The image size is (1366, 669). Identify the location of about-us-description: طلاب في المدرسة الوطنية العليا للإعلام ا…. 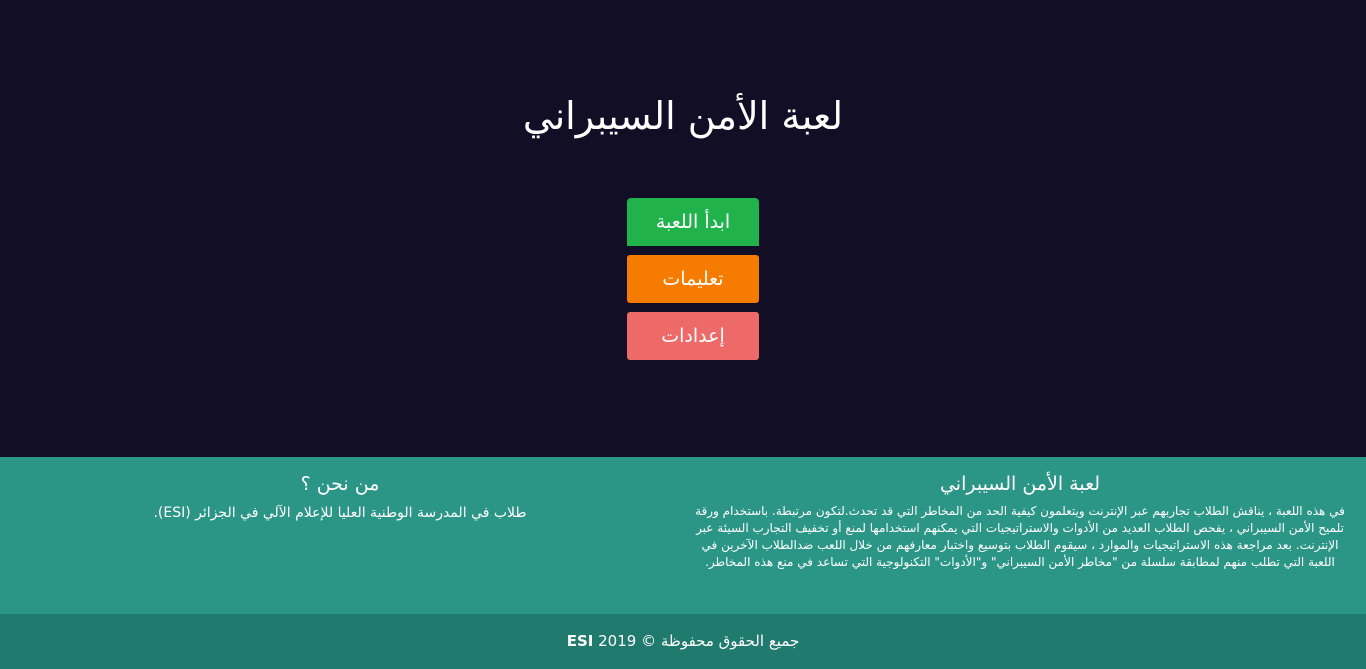
(340, 513).